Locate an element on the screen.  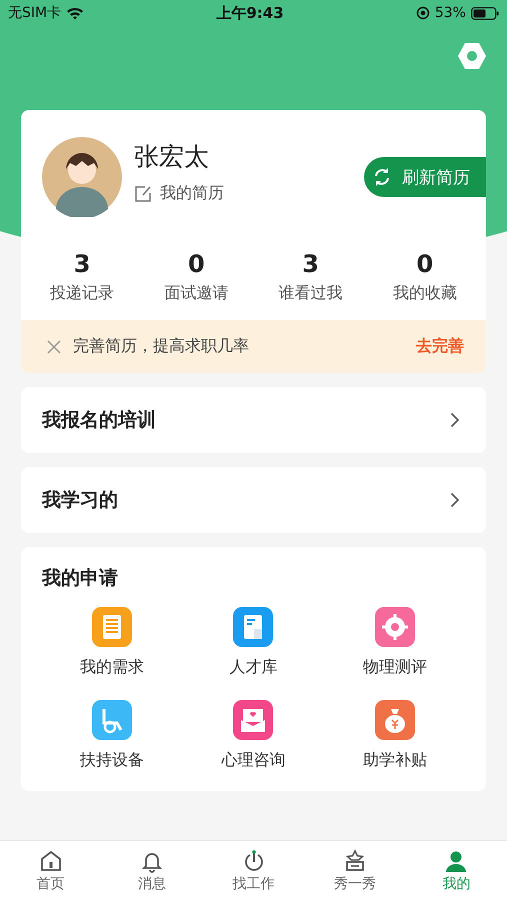
settings-icon is located at coordinates (472, 56).